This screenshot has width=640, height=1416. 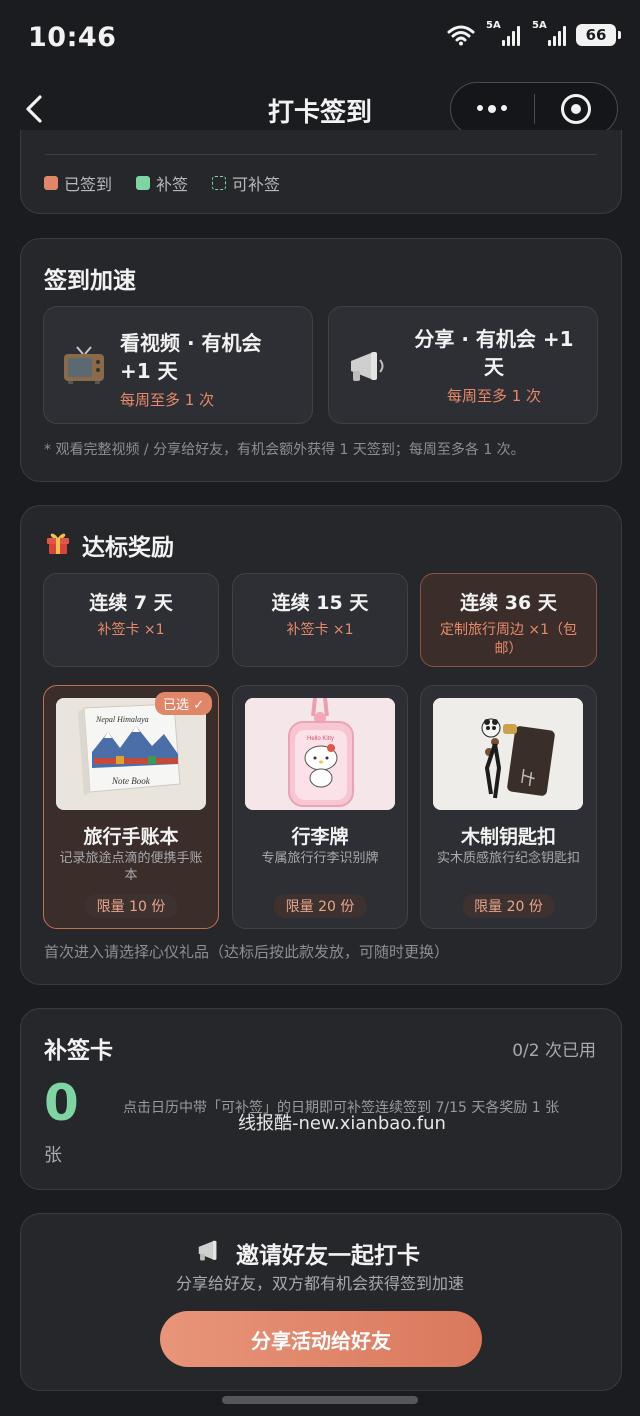 What do you see at coordinates (503, 33) in the screenshot?
I see `signal-icon-1: 5A` at bounding box center [503, 33].